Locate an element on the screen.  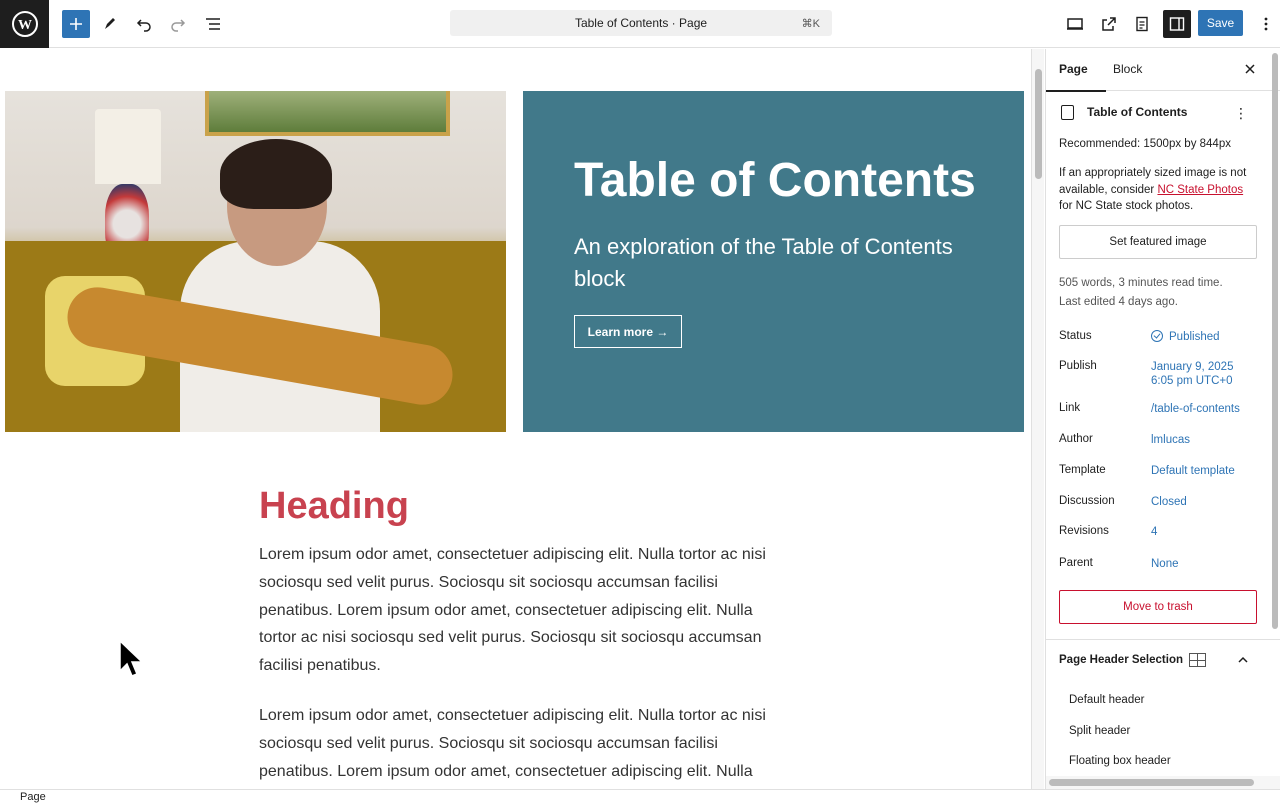
content-heading: Heading is located at coordinates (334, 506).